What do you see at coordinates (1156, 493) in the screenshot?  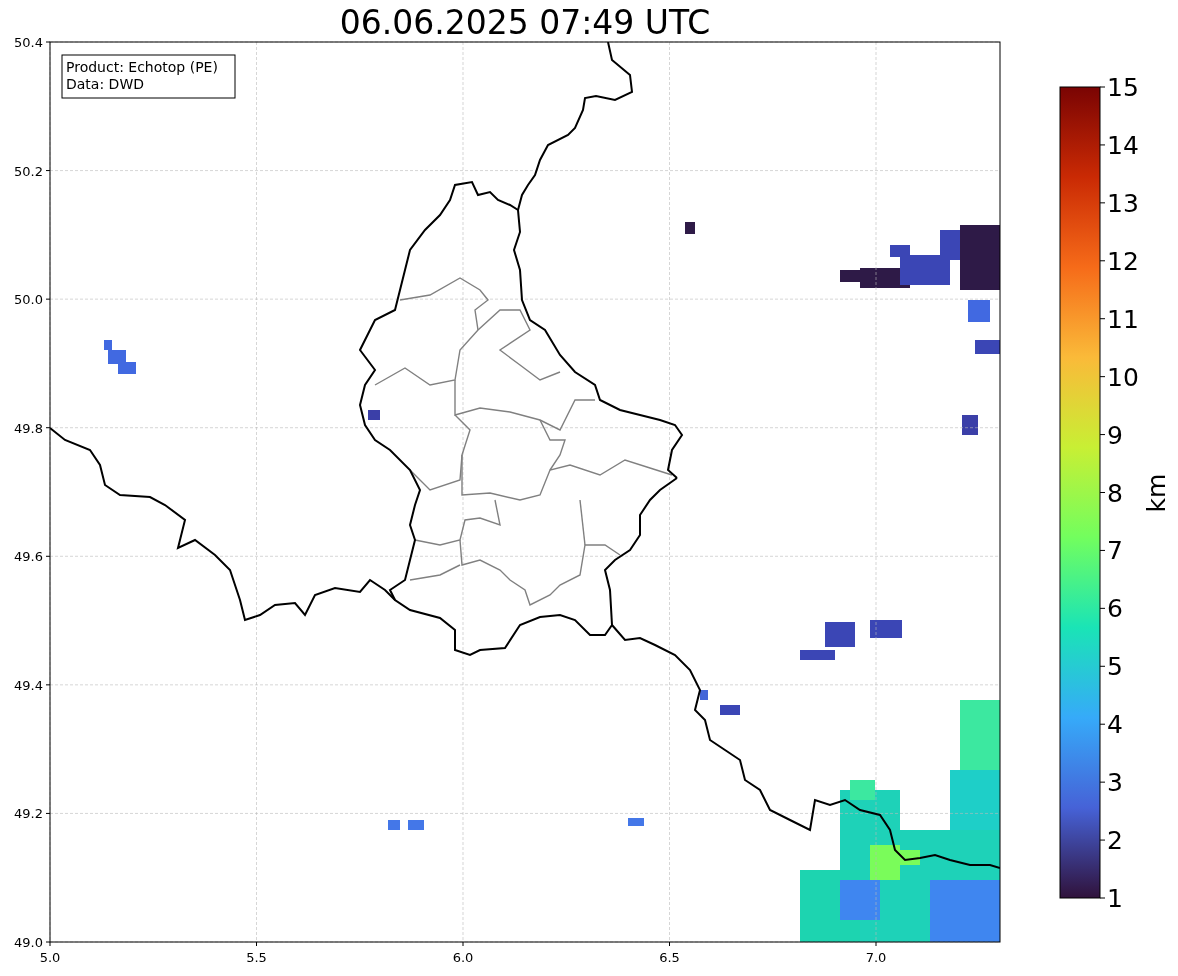 I see `colorbar-label: km` at bounding box center [1156, 493].